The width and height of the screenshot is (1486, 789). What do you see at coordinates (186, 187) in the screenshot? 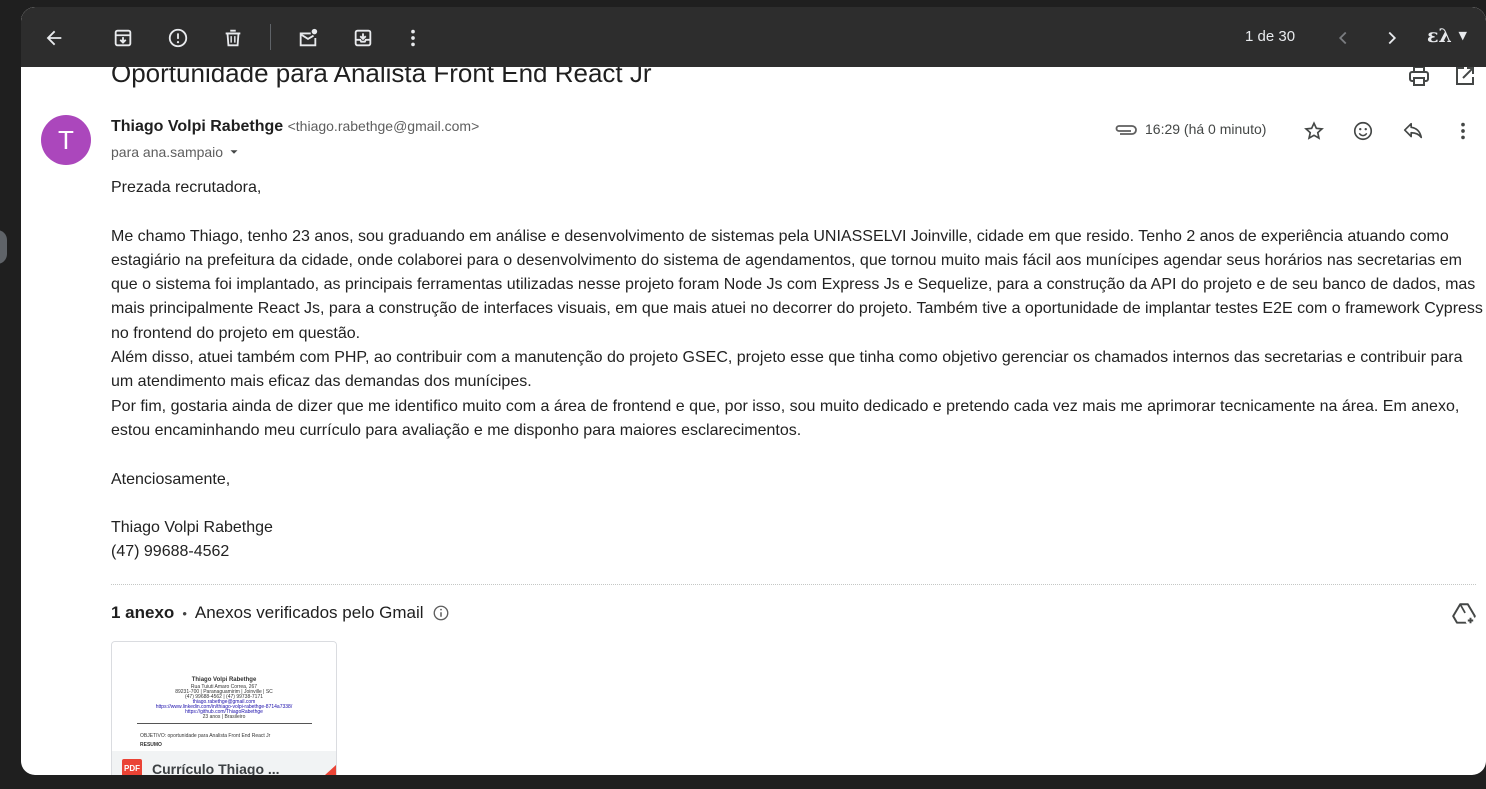
I see `greeting: Prezada recrutadora,` at bounding box center [186, 187].